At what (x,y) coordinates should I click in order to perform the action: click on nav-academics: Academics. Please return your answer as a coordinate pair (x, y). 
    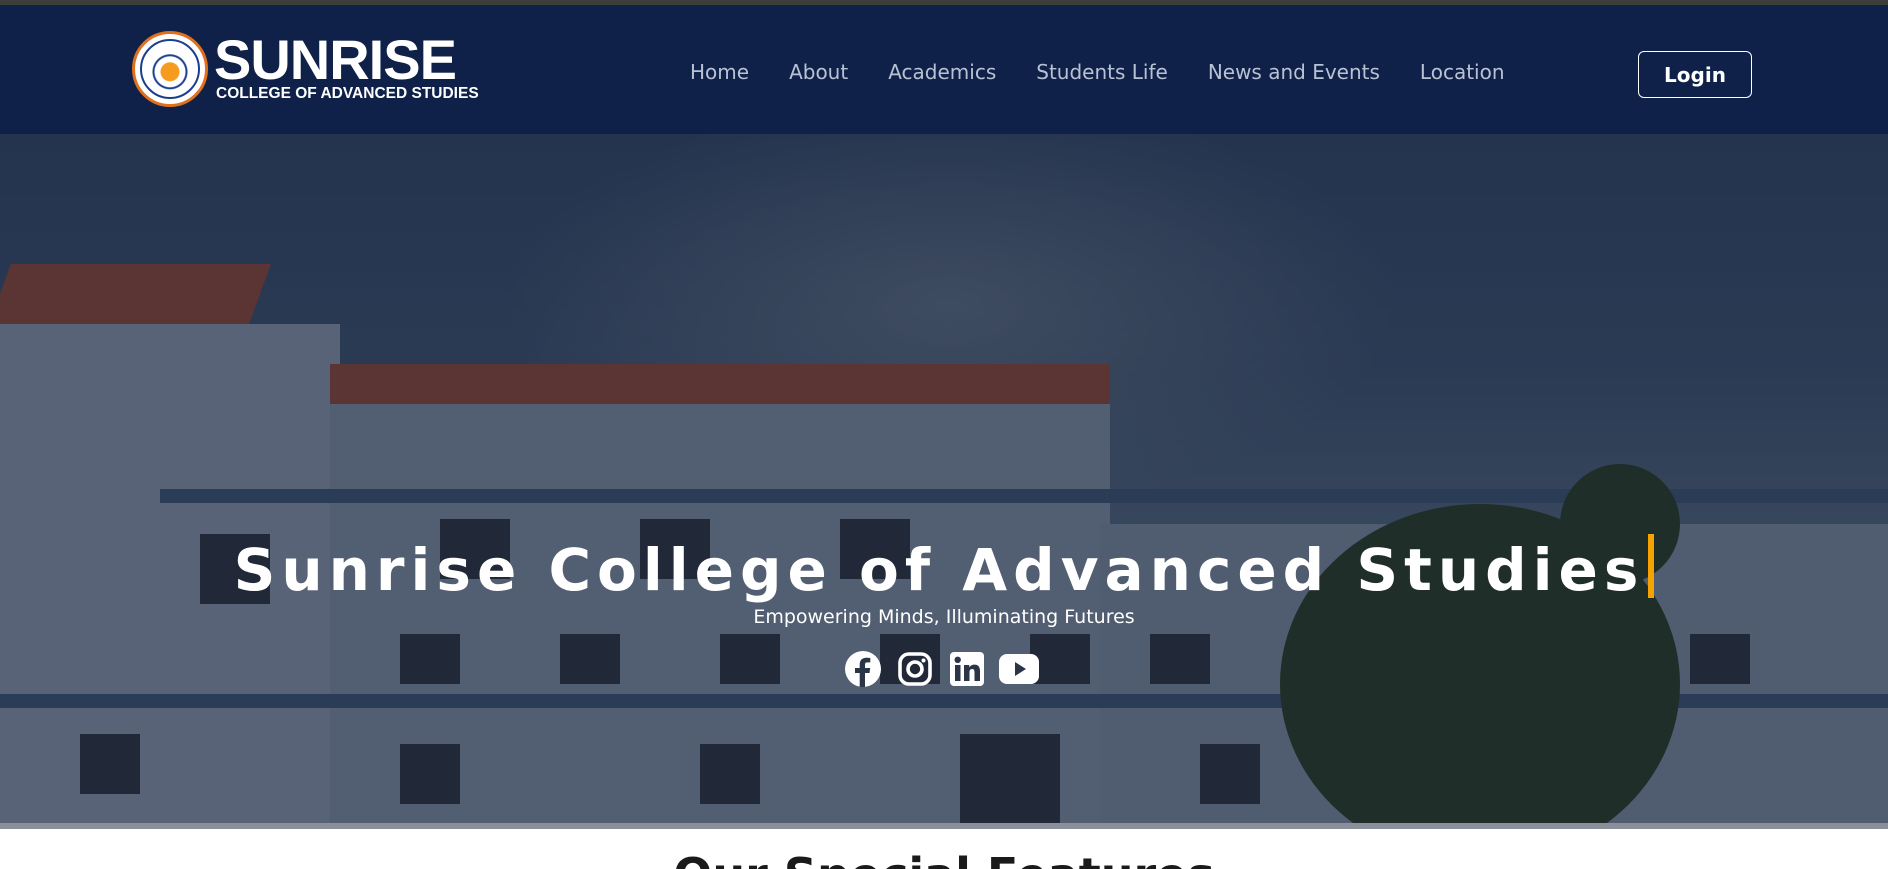
    Looking at the image, I should click on (942, 72).